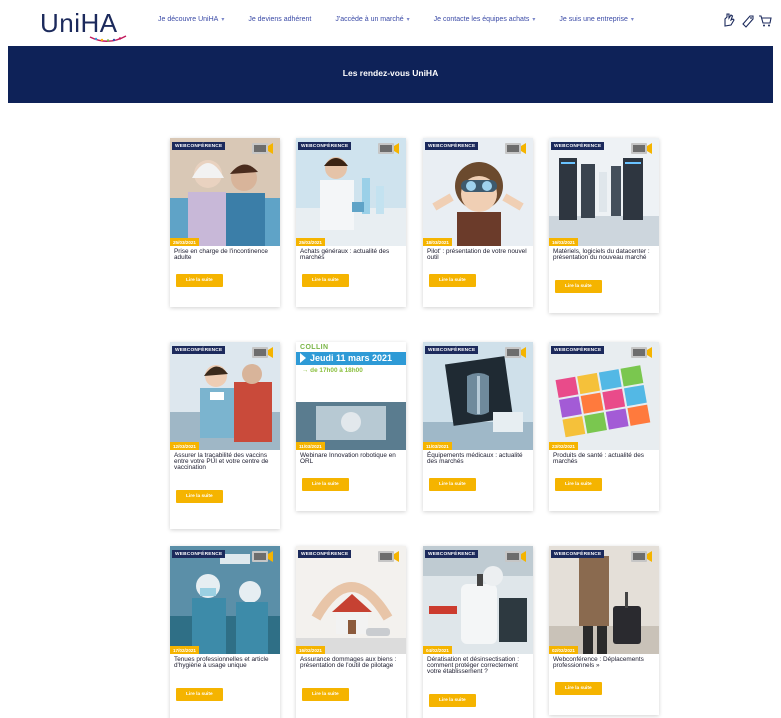 Image resolution: width=781 pixels, height=718 pixels. What do you see at coordinates (303, 358) in the screenshot?
I see `play-arrow-icon` at bounding box center [303, 358].